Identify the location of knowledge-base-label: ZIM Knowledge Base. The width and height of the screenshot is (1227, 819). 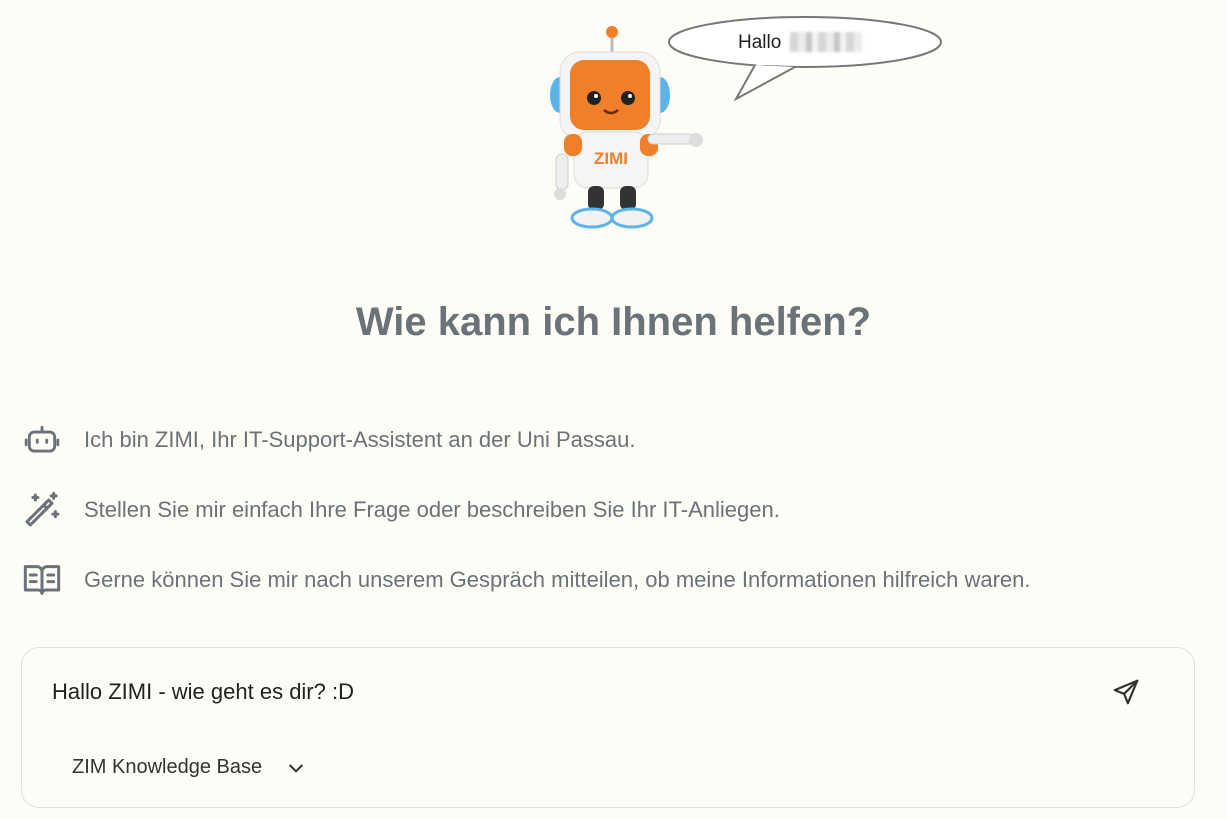
(167, 767).